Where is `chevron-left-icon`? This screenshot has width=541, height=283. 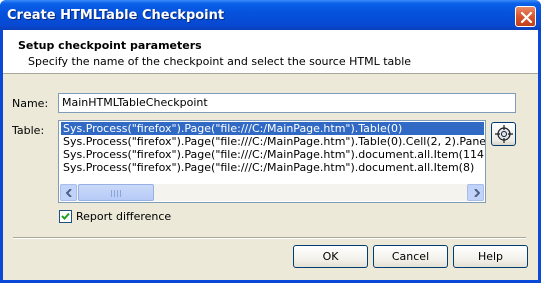
chevron-left-icon is located at coordinates (69, 193).